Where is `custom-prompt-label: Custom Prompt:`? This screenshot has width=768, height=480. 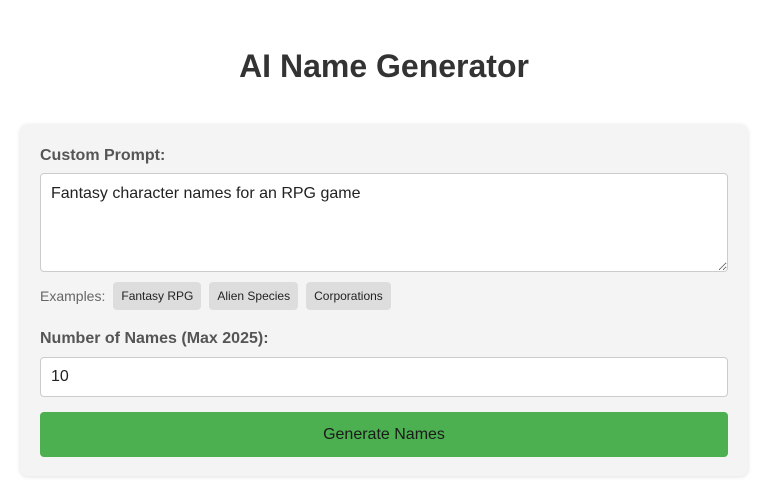 custom-prompt-label: Custom Prompt: is located at coordinates (103, 155).